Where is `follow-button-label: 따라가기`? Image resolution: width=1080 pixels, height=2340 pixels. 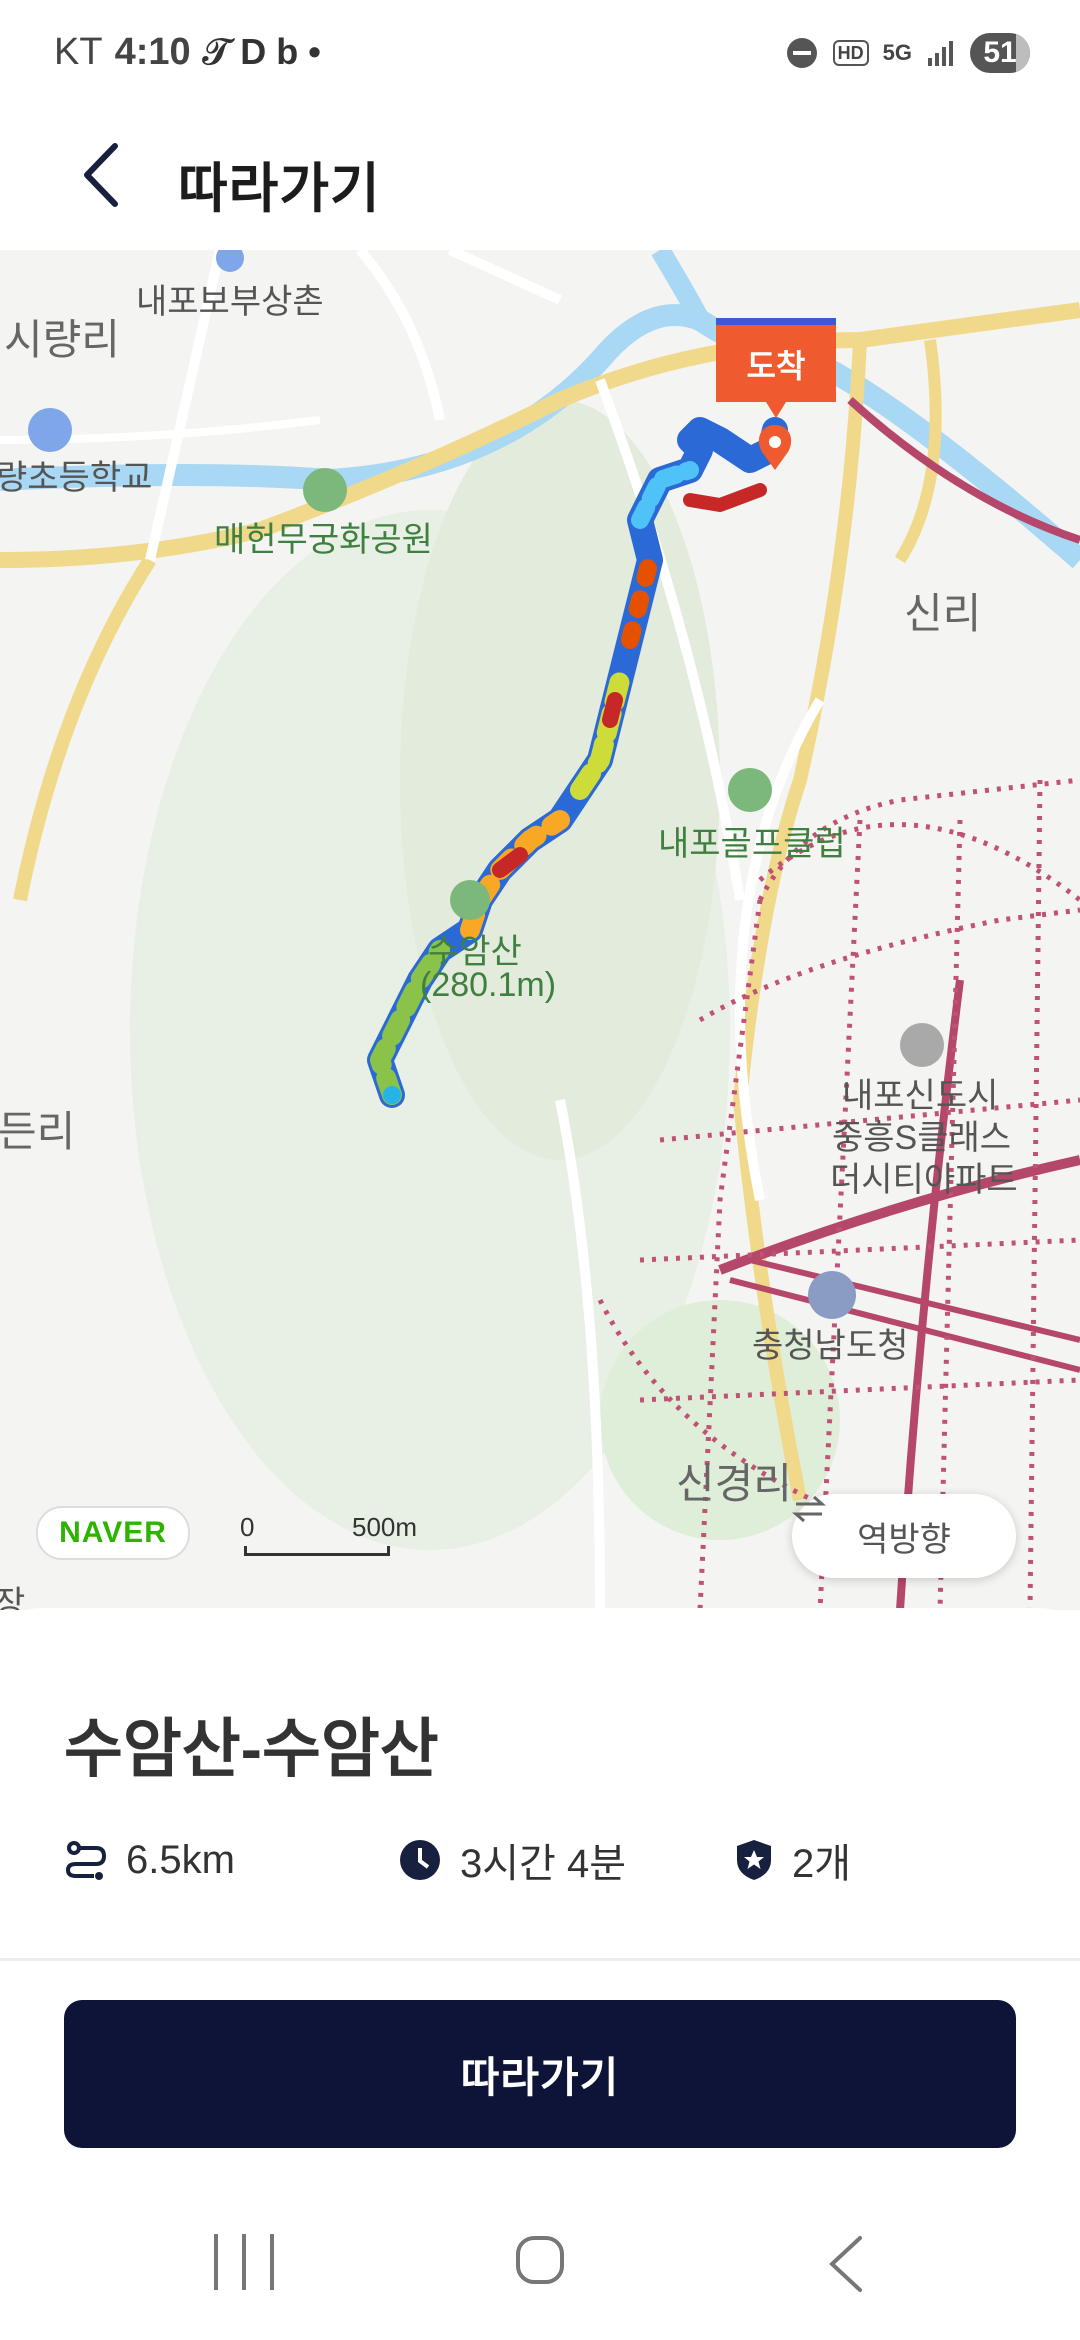
follow-button-label: 따라가기 is located at coordinates (540, 2077).